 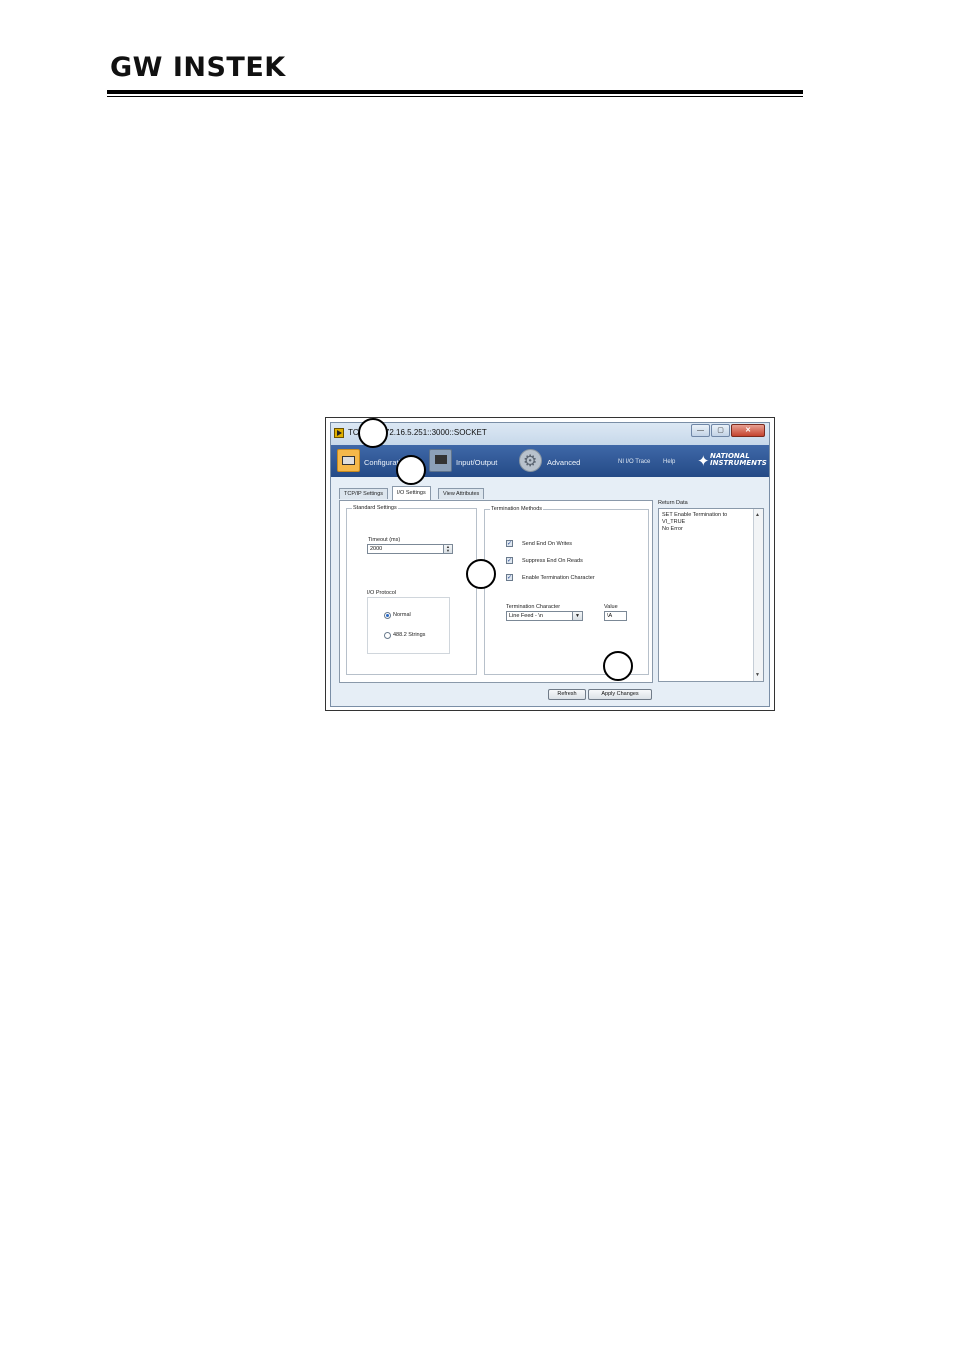 I want to click on radio-488-strings, so click(x=387, y=635).